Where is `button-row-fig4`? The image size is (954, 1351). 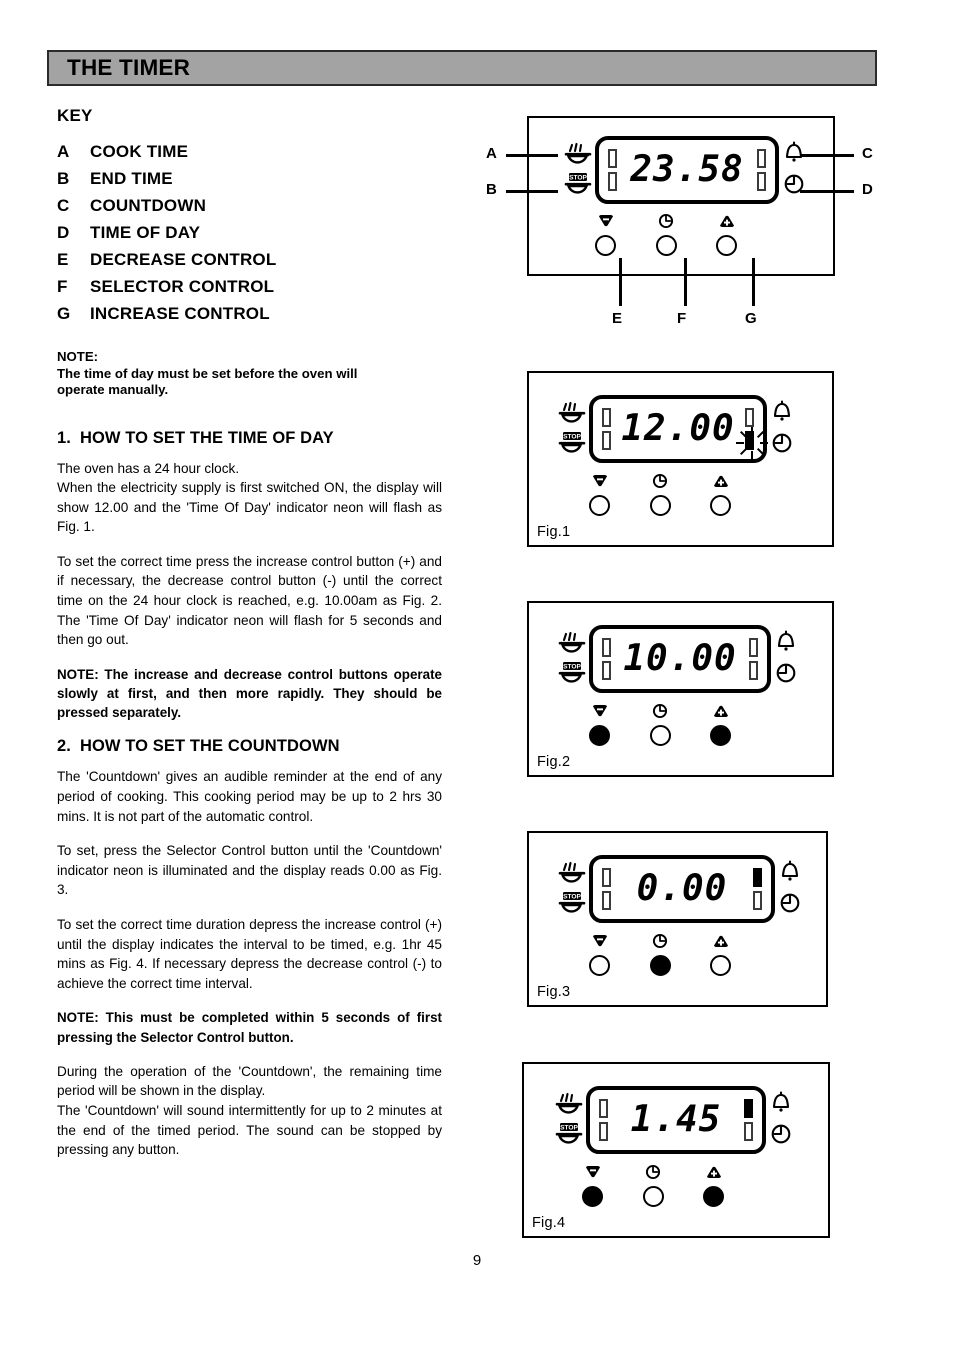 button-row-fig4 is located at coordinates (653, 1185).